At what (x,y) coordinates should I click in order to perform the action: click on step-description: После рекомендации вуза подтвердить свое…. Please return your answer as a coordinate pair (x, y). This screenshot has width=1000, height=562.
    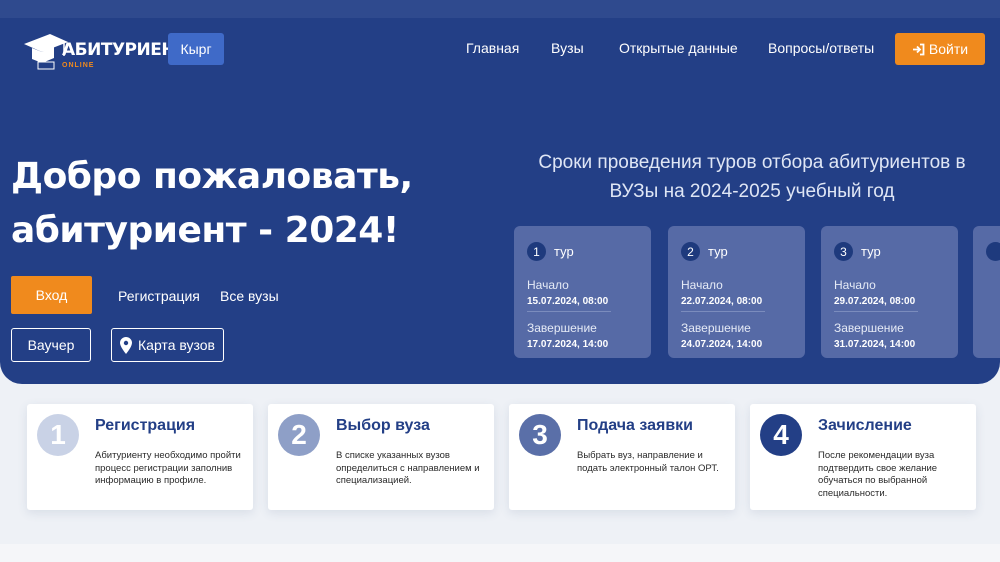
    Looking at the image, I should click on (878, 474).